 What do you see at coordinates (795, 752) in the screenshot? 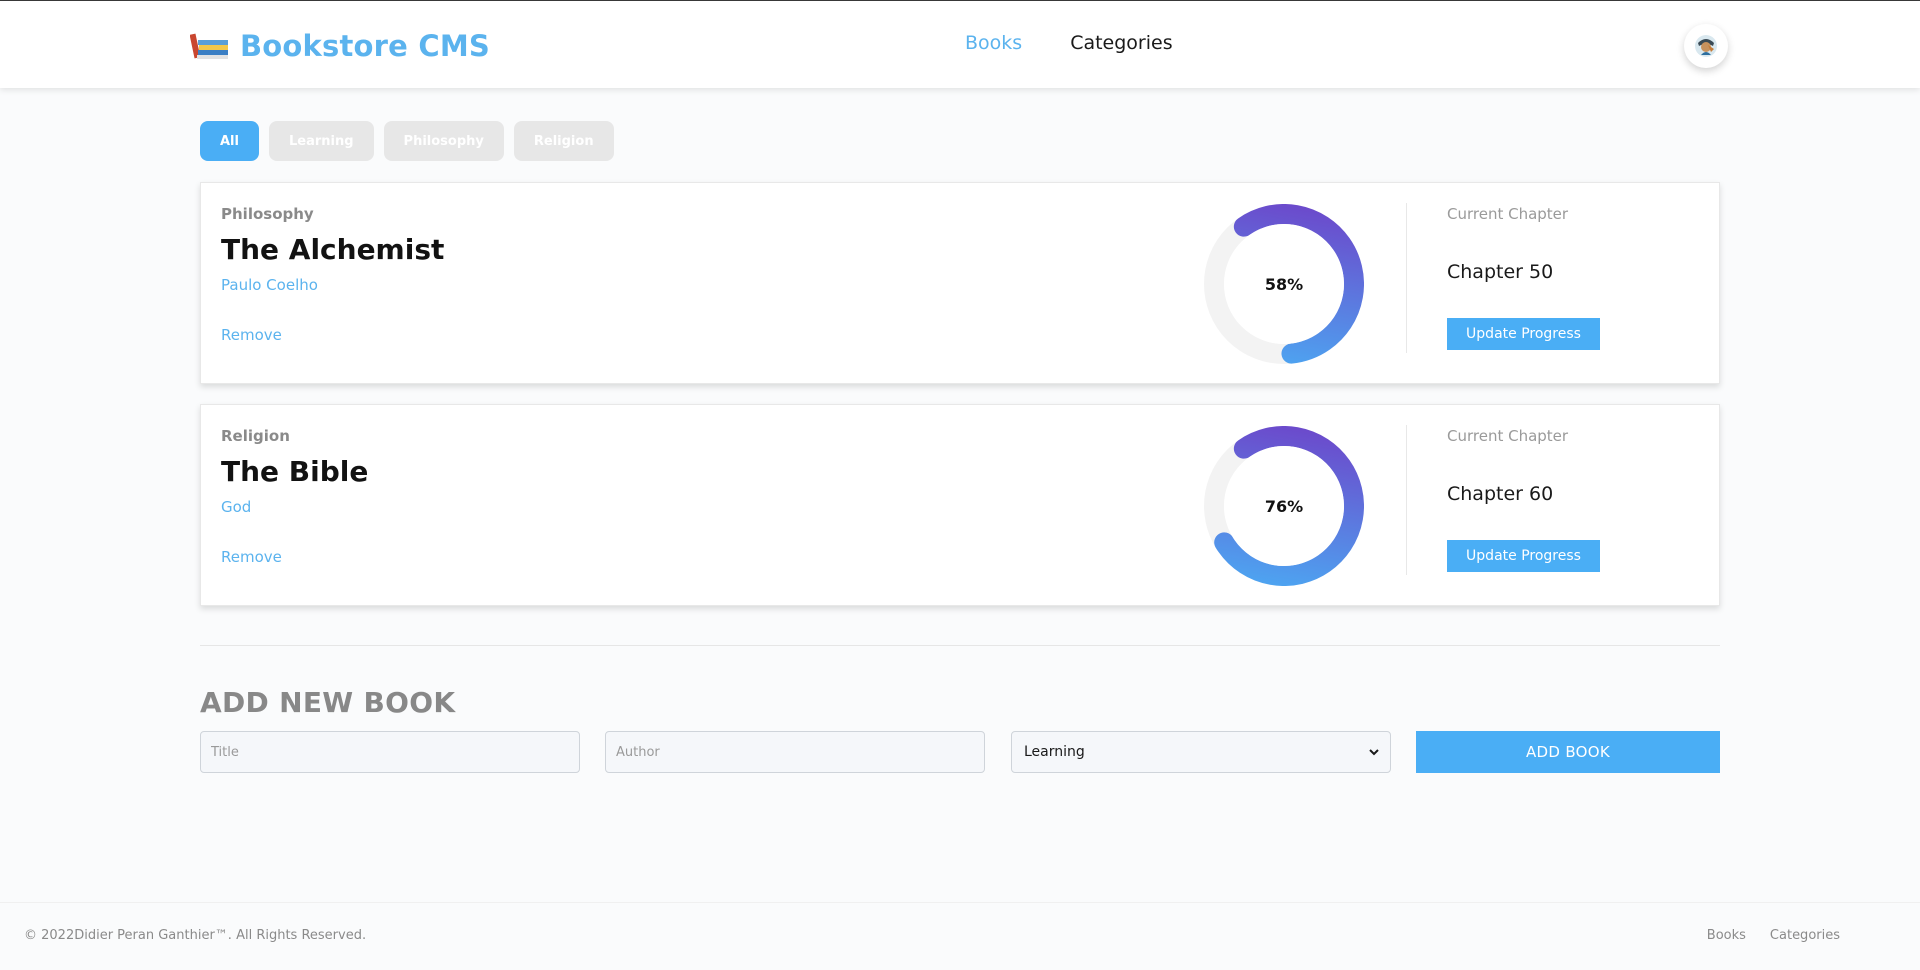
I see `author-input` at bounding box center [795, 752].